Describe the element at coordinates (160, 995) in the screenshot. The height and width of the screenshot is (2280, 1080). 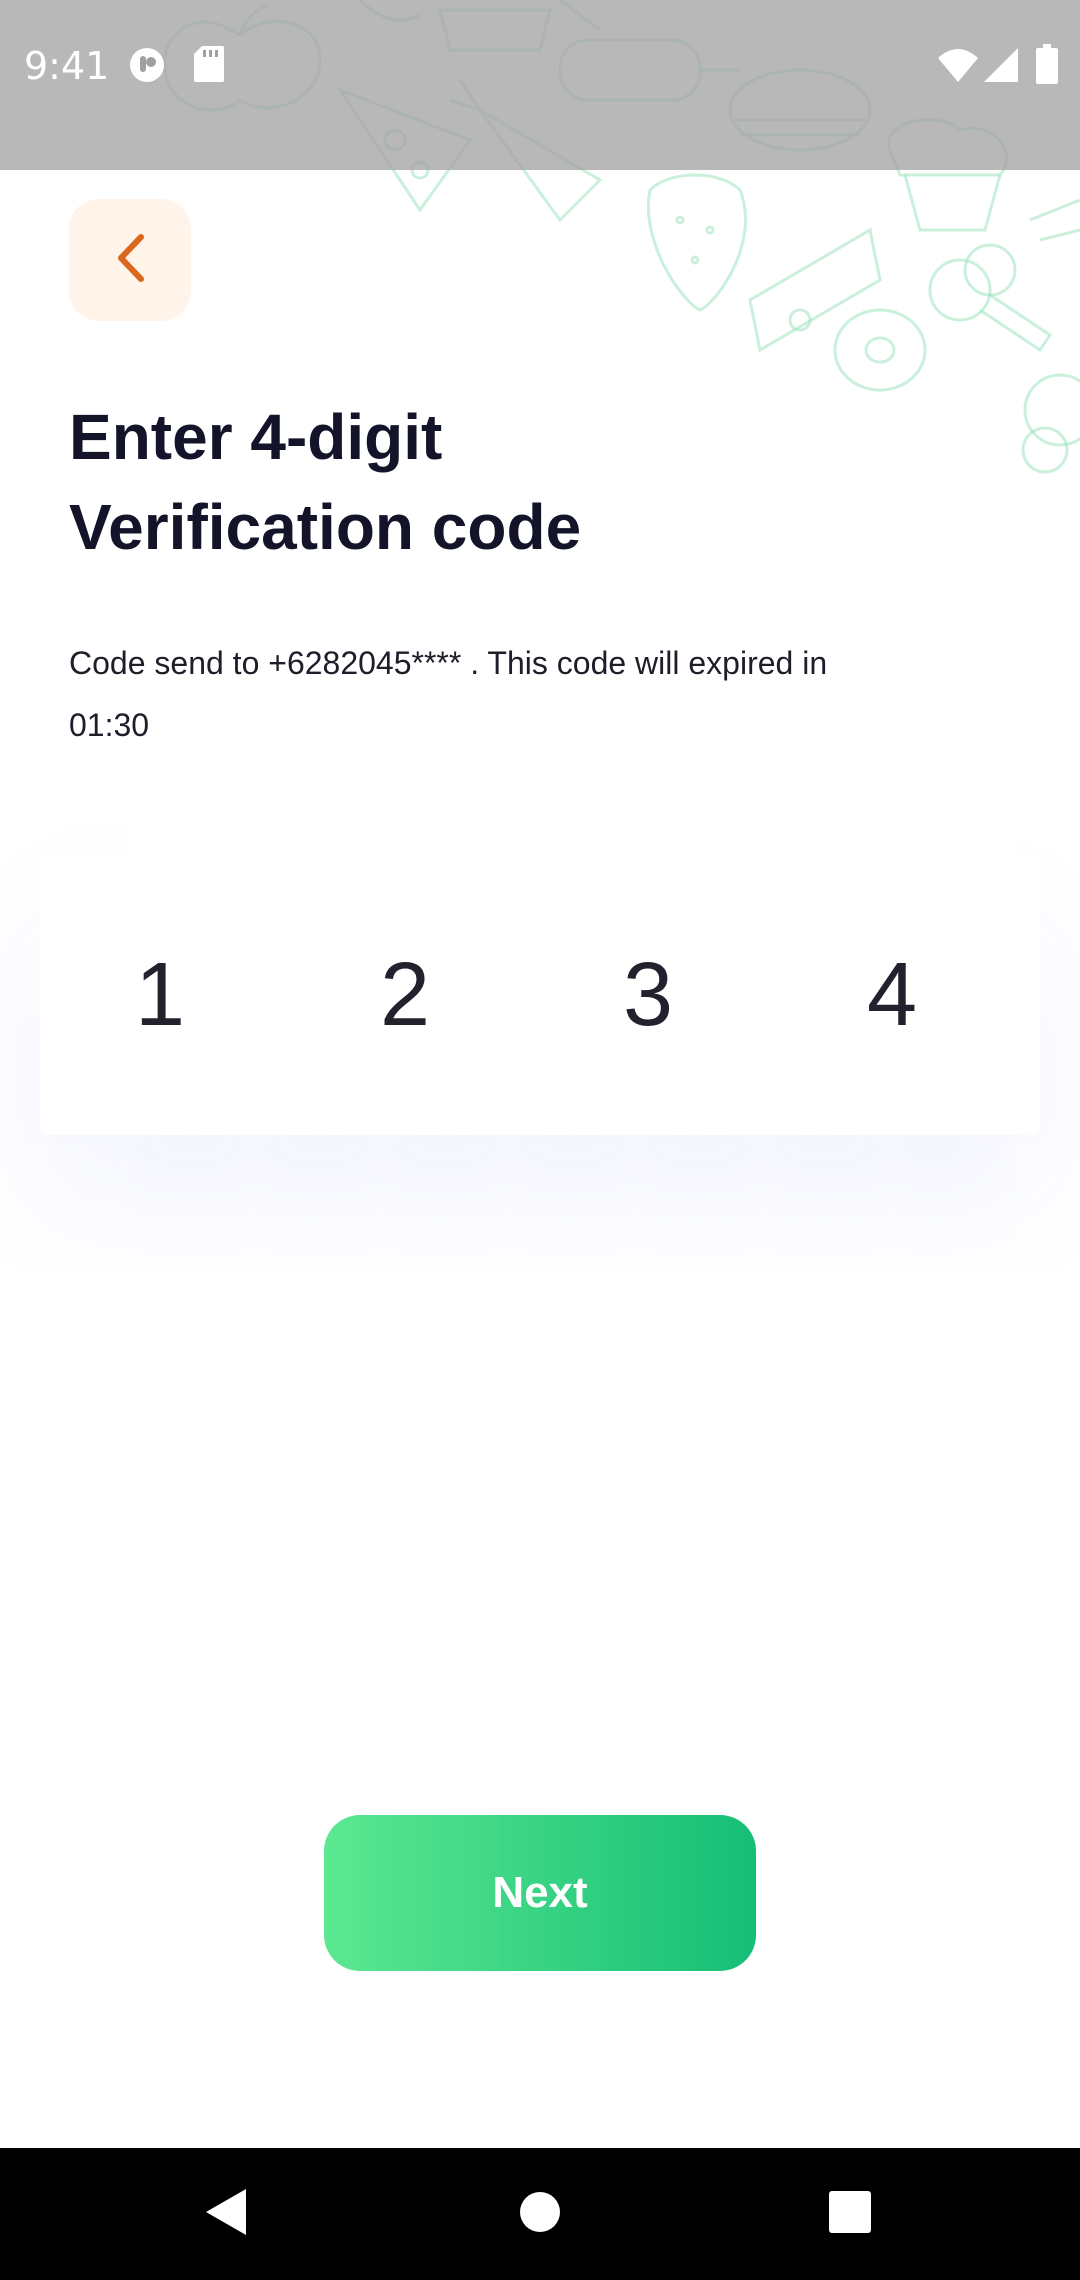
I see `code-digit-1: 1` at that location.